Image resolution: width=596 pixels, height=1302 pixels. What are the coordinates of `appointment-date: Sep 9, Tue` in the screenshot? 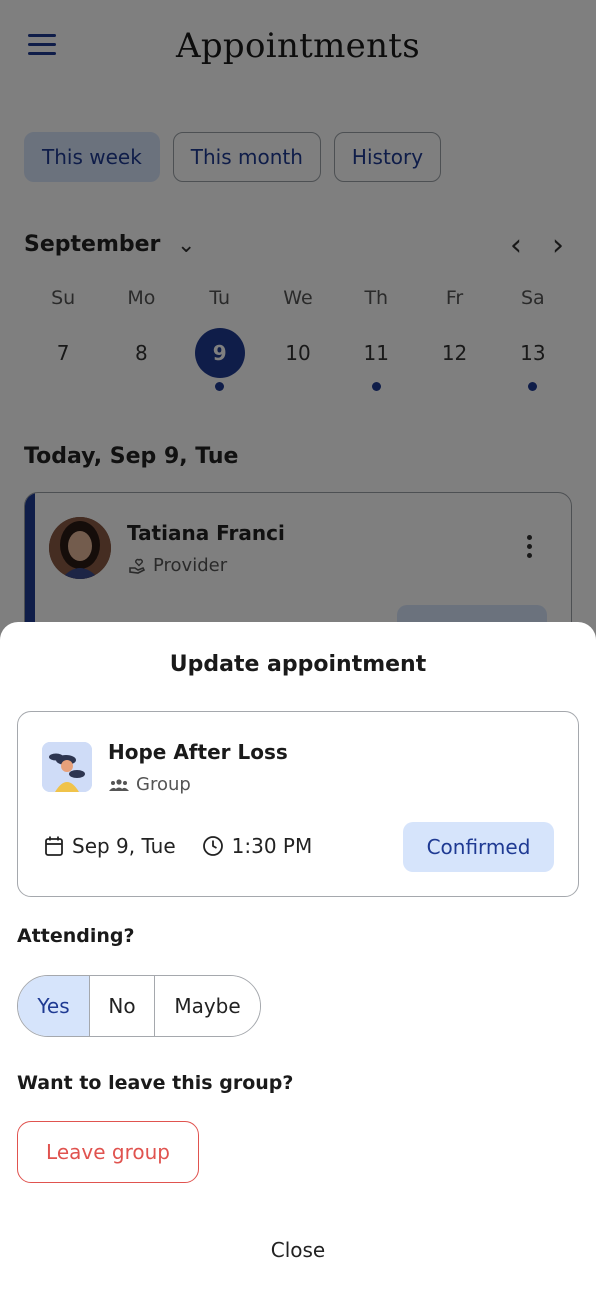 It's located at (124, 846).